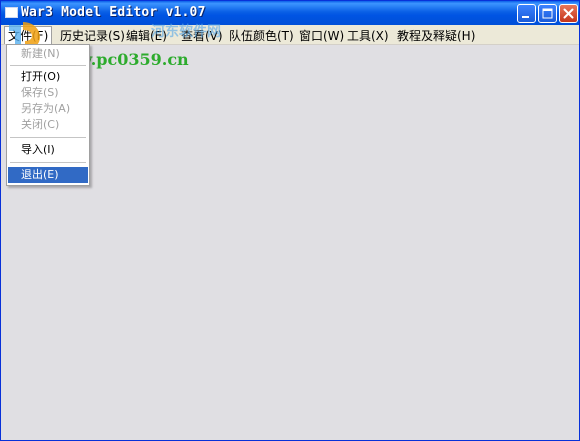  I want to click on close-icon, so click(568, 13).